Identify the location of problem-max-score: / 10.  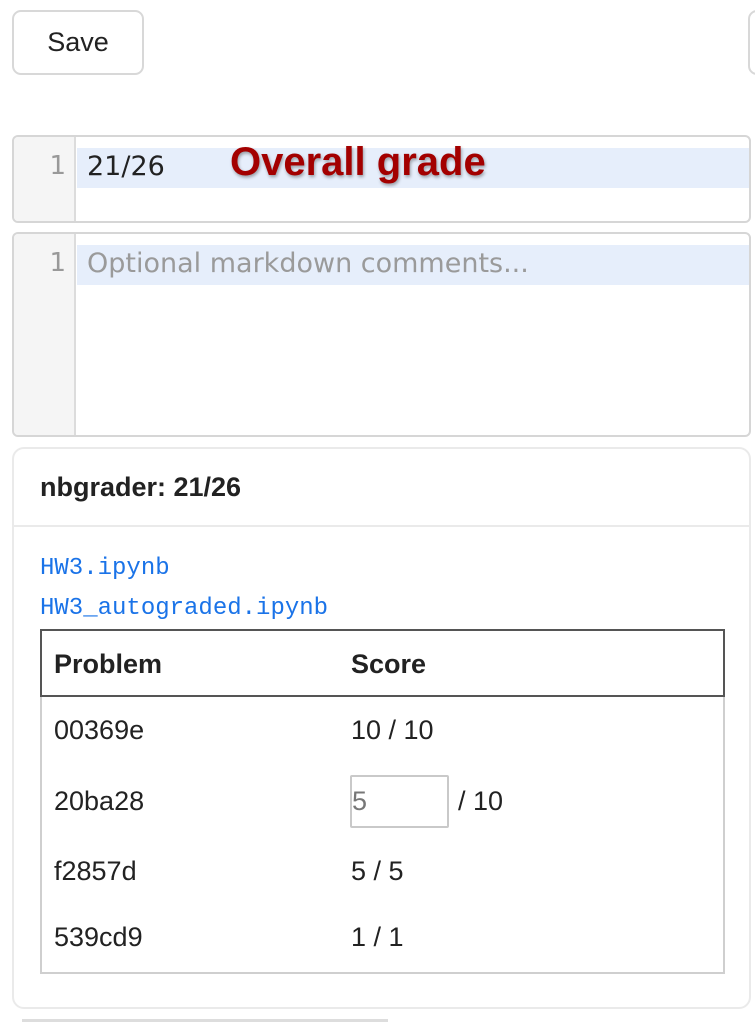
(481, 801).